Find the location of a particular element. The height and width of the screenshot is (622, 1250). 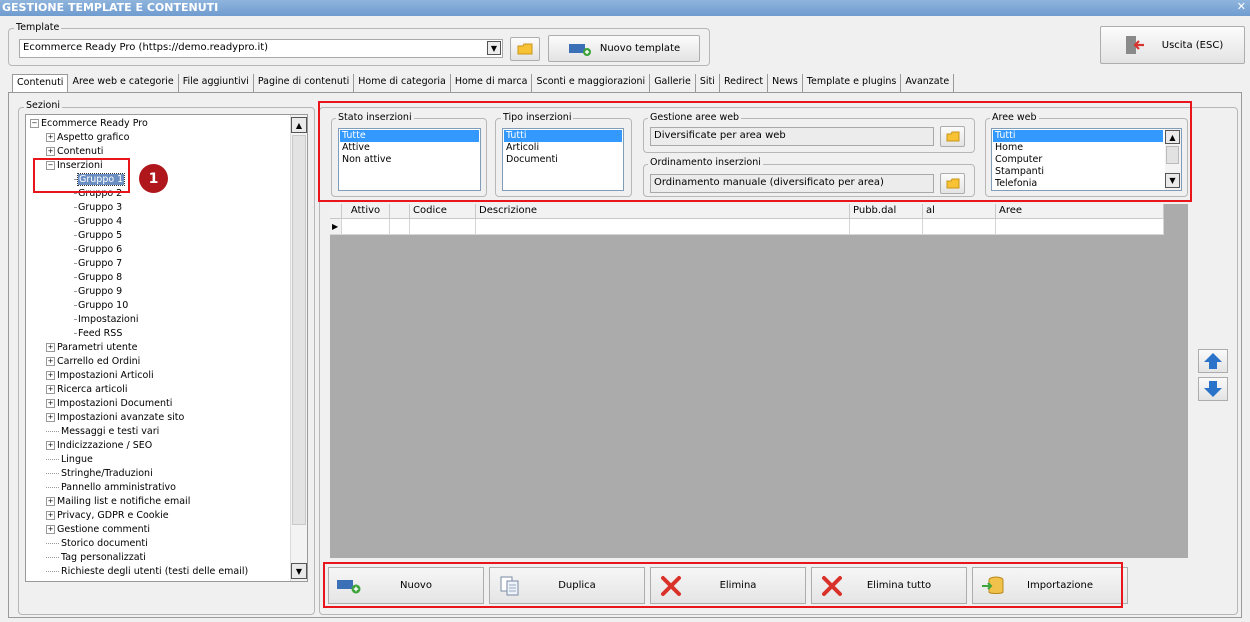

tree-item-label: Gestione commenti is located at coordinates (103, 529).